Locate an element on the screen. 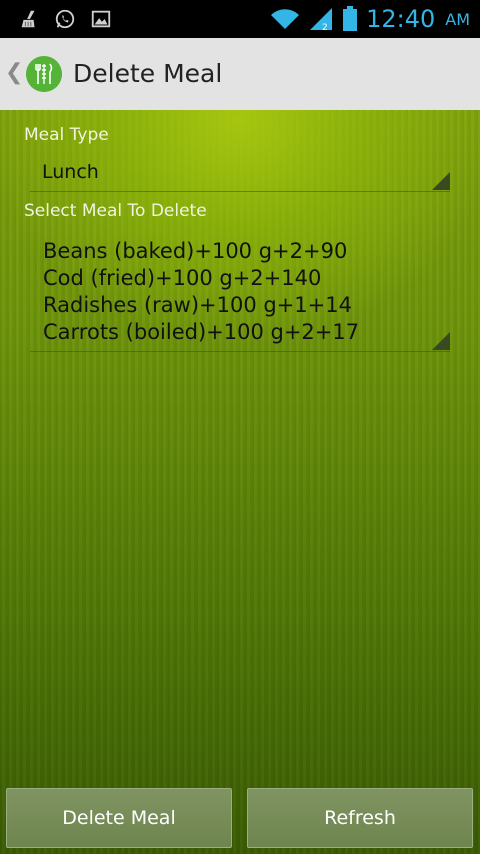  signal-icon: 2 is located at coordinates (321, 20).